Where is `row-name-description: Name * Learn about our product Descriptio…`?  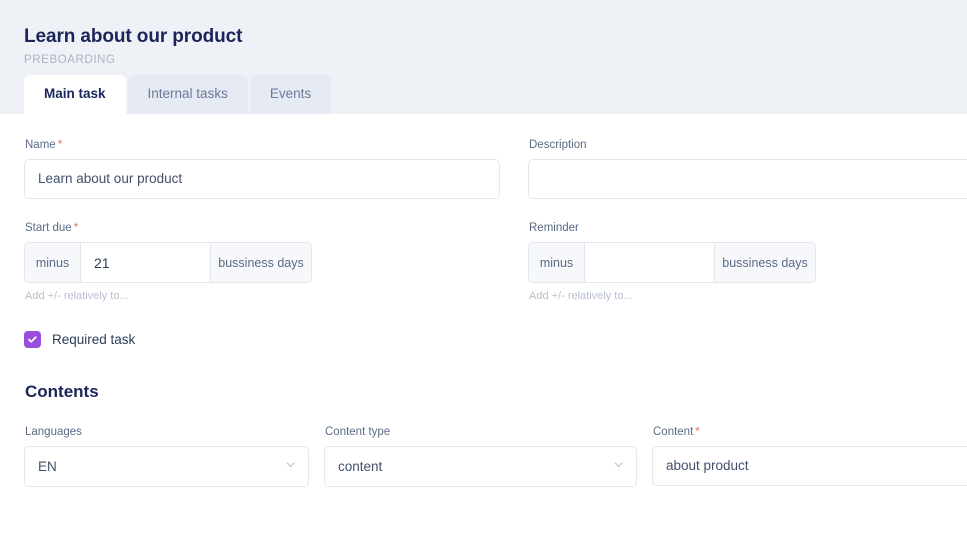
row-name-description: Name * Learn about our product Descriptio… is located at coordinates (495, 168).